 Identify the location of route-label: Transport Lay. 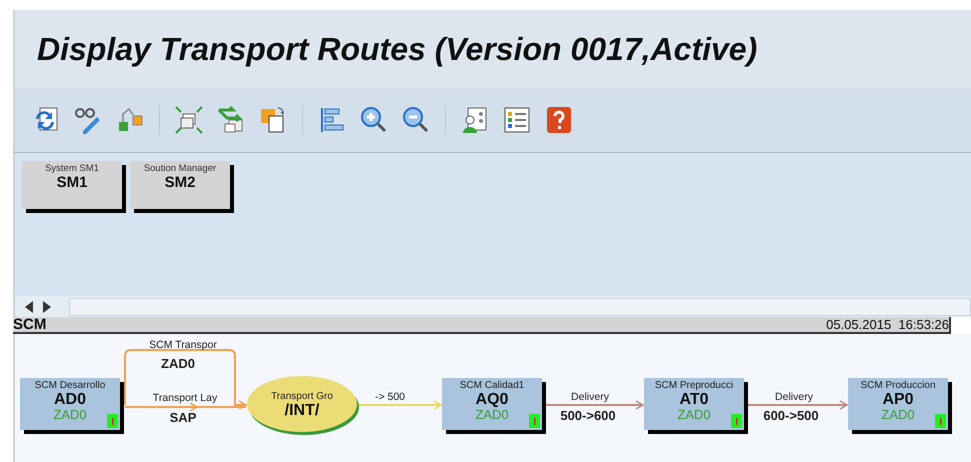
(185, 398).